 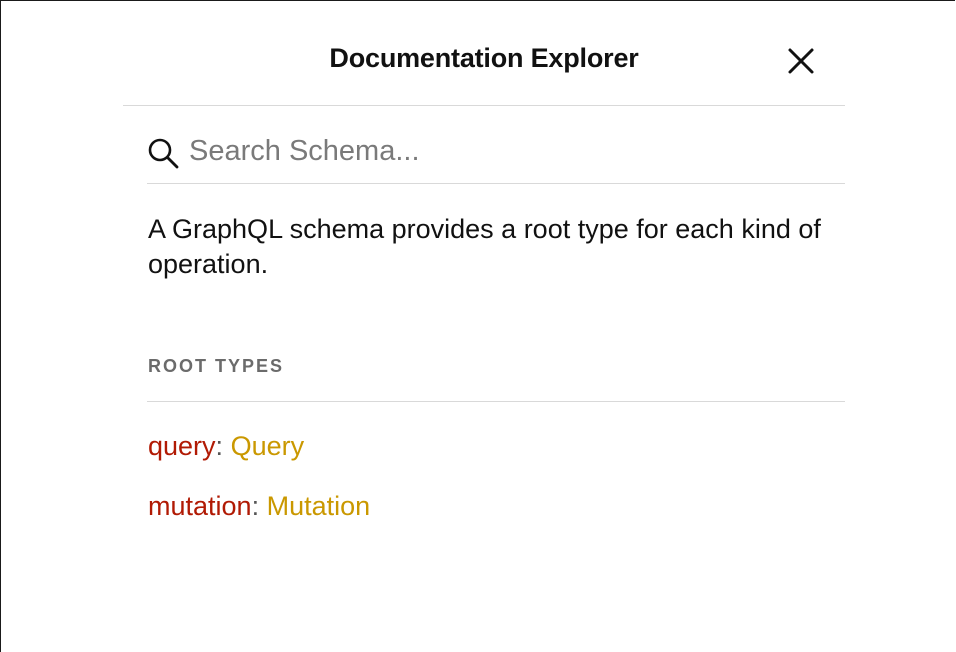 I want to click on root-types-heading: ROOT TYPES, so click(x=216, y=366).